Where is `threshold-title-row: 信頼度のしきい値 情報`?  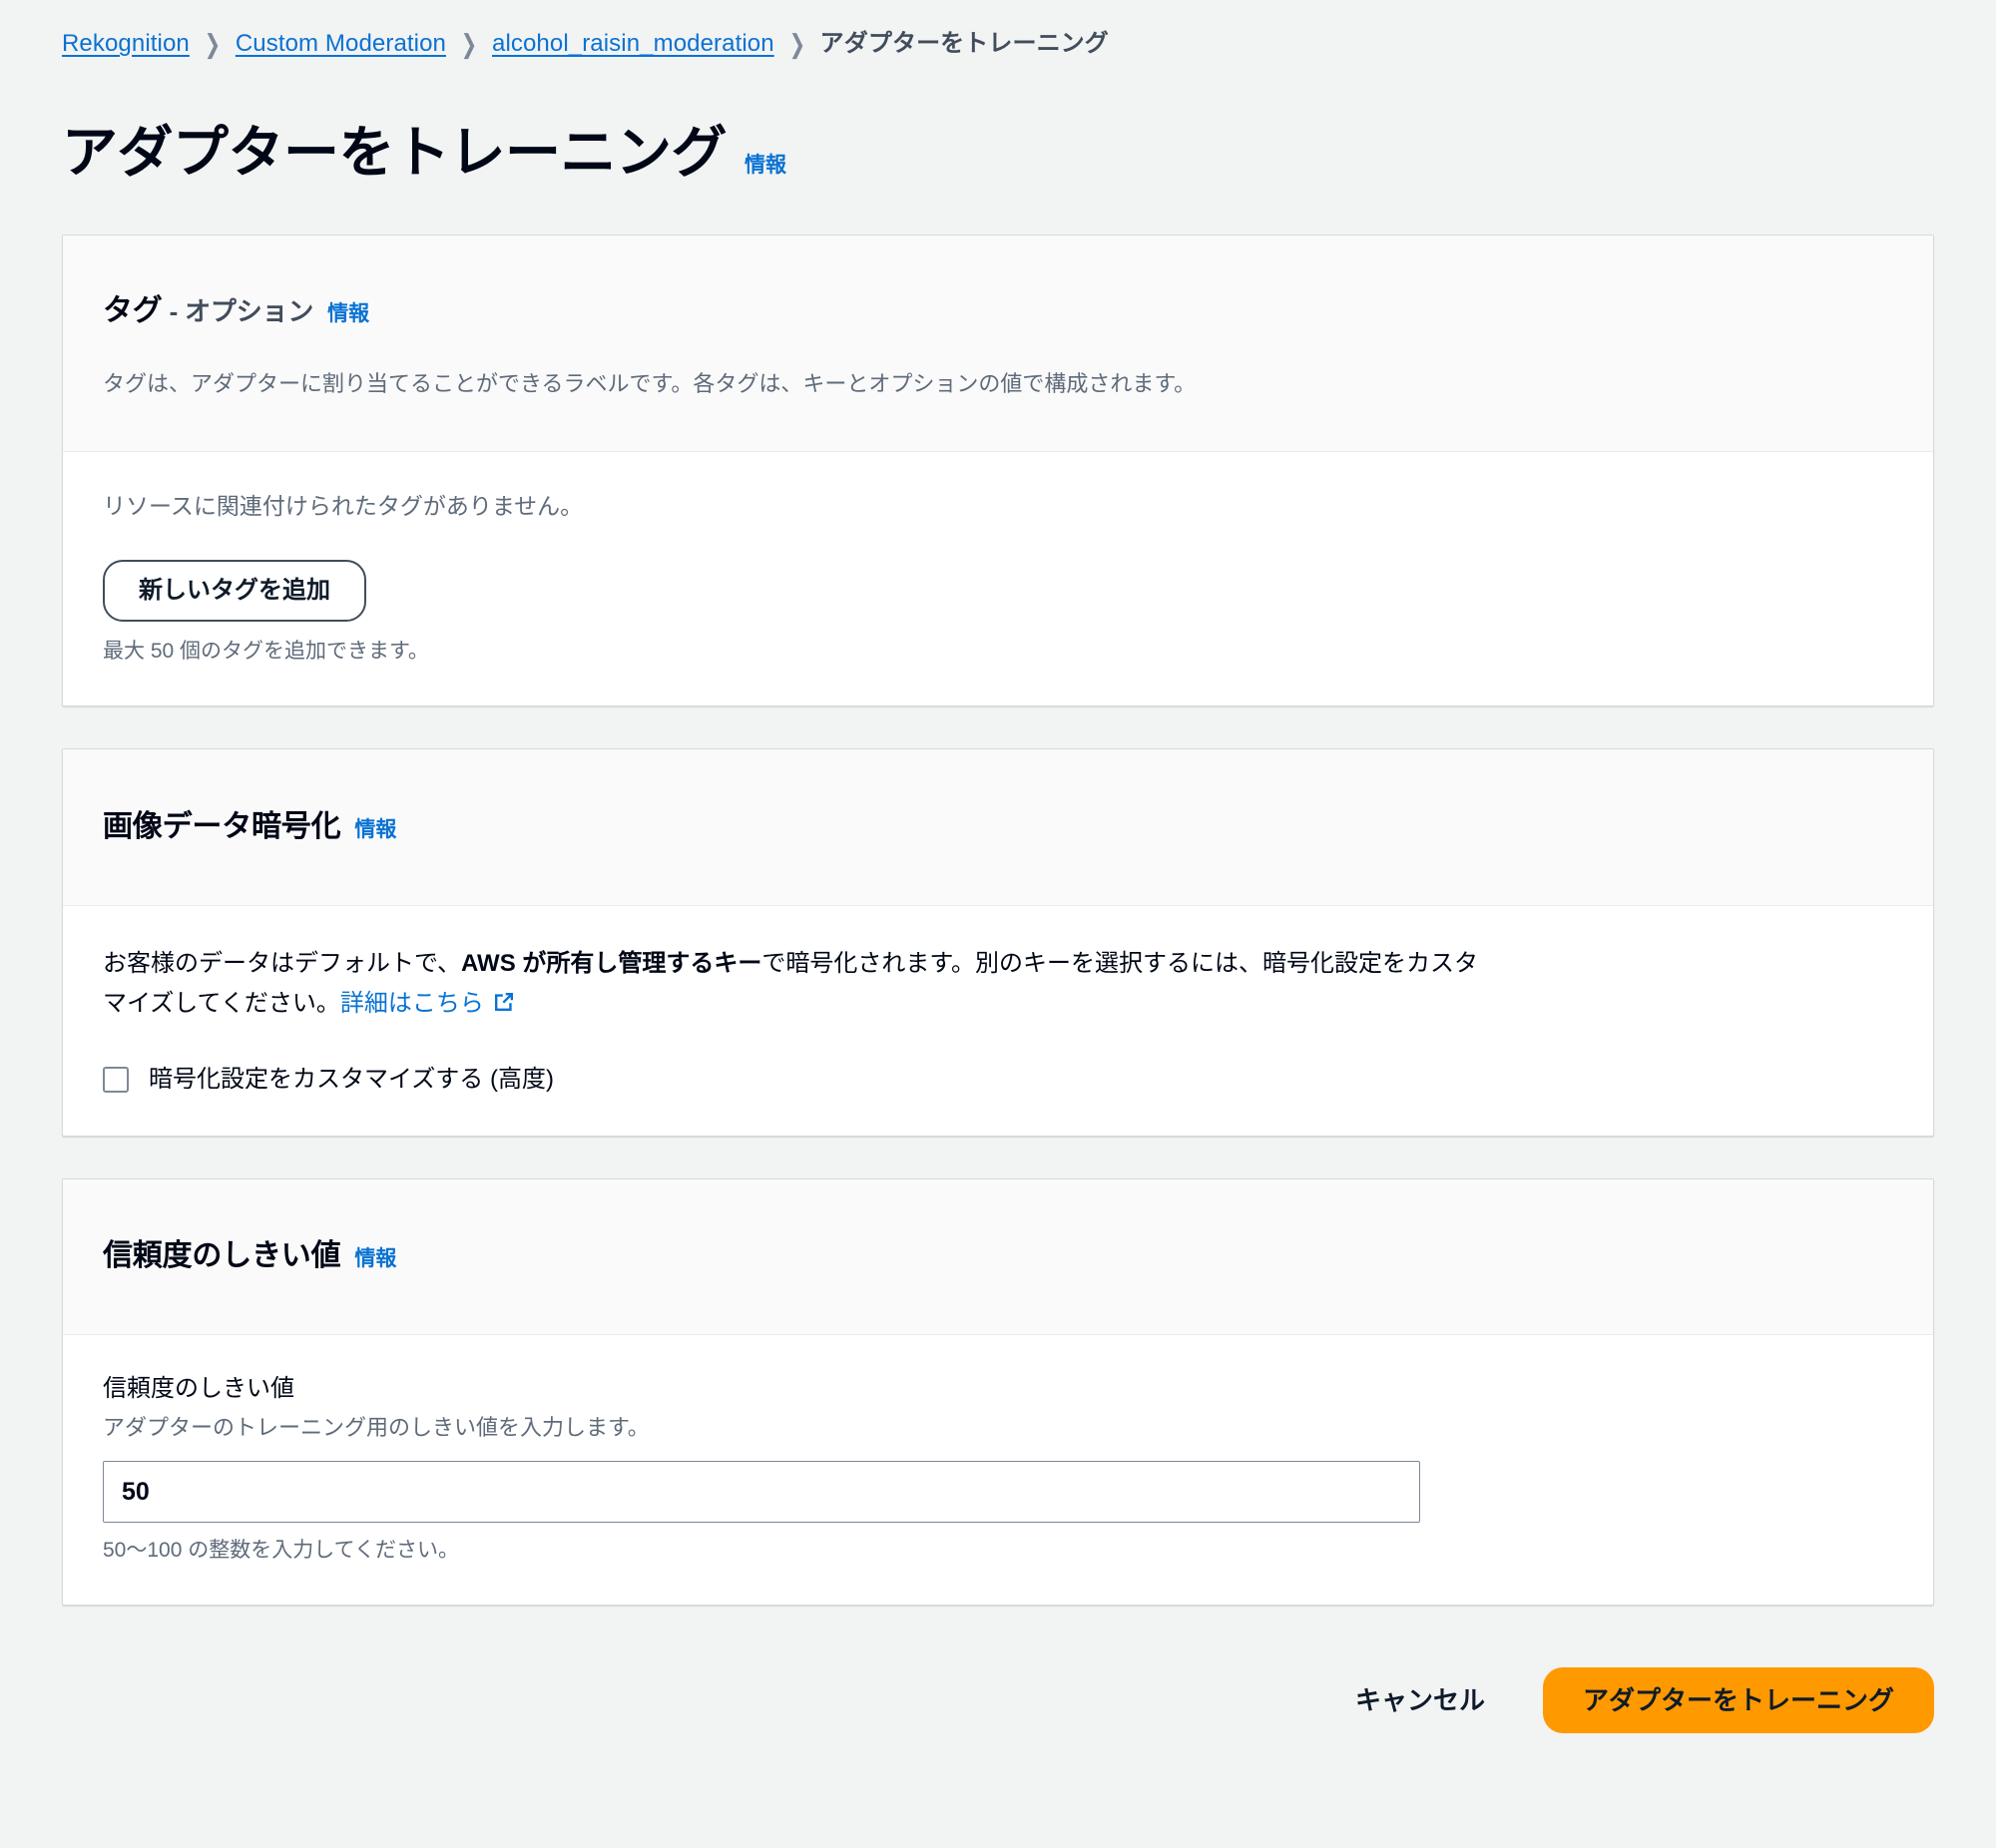 threshold-title-row: 信頼度のしきい値 情報 is located at coordinates (998, 1257).